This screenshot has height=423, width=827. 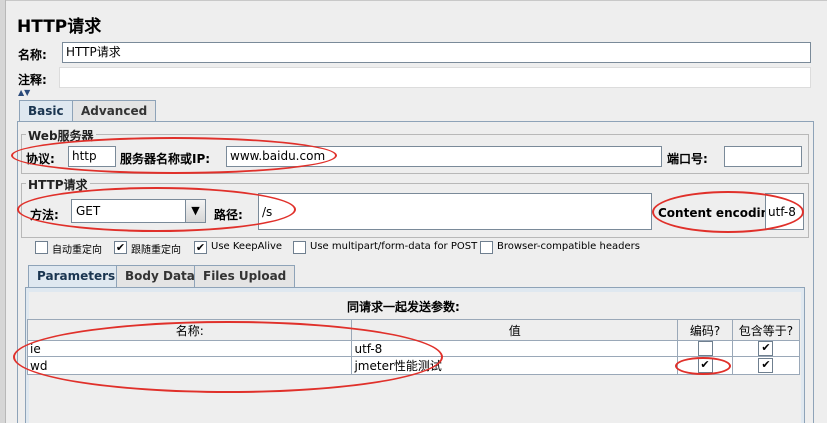 I want to click on page-title: HTTP请求, so click(x=59, y=27).